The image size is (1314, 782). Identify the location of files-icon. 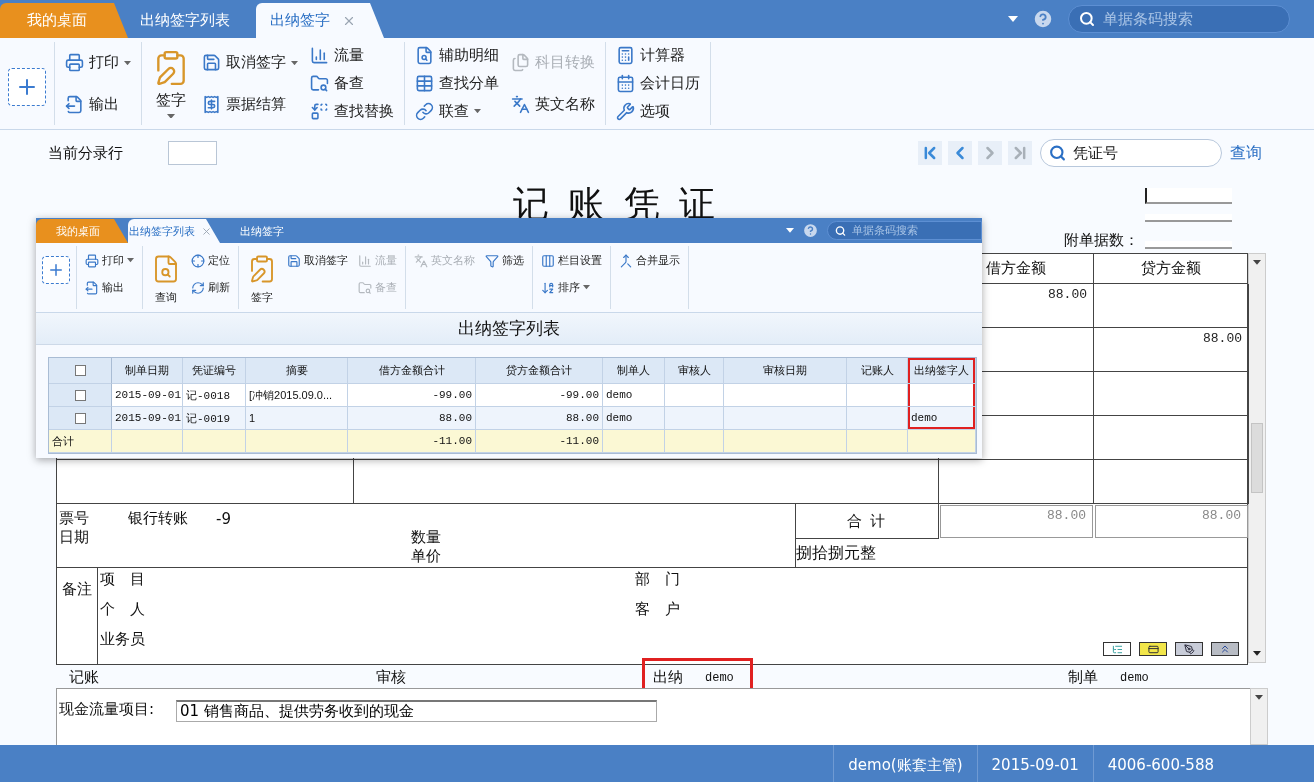
(520, 63).